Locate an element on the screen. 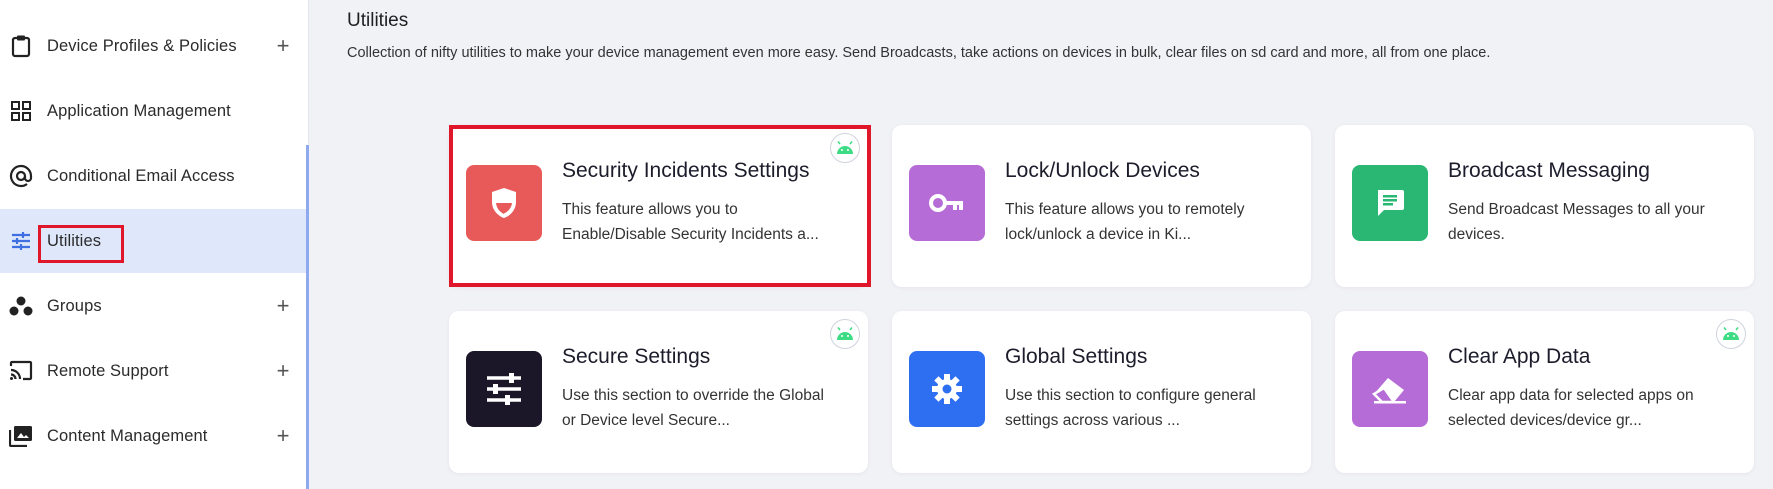 The height and width of the screenshot is (489, 1773). gear-icon is located at coordinates (947, 389).